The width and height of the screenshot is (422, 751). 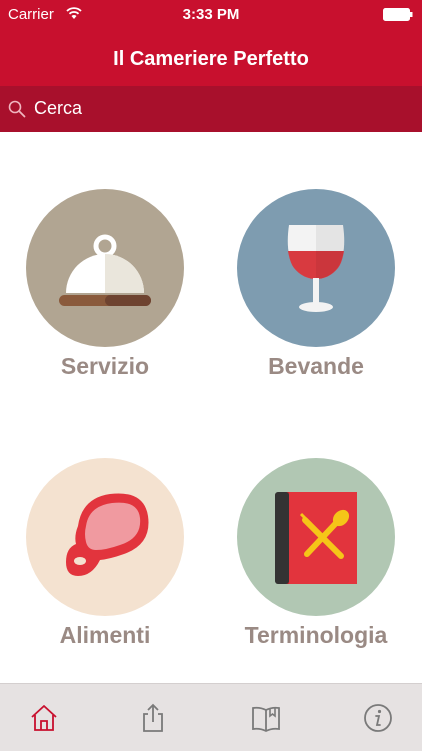 I want to click on category-servizio: Servizio, so click(x=105, y=289).